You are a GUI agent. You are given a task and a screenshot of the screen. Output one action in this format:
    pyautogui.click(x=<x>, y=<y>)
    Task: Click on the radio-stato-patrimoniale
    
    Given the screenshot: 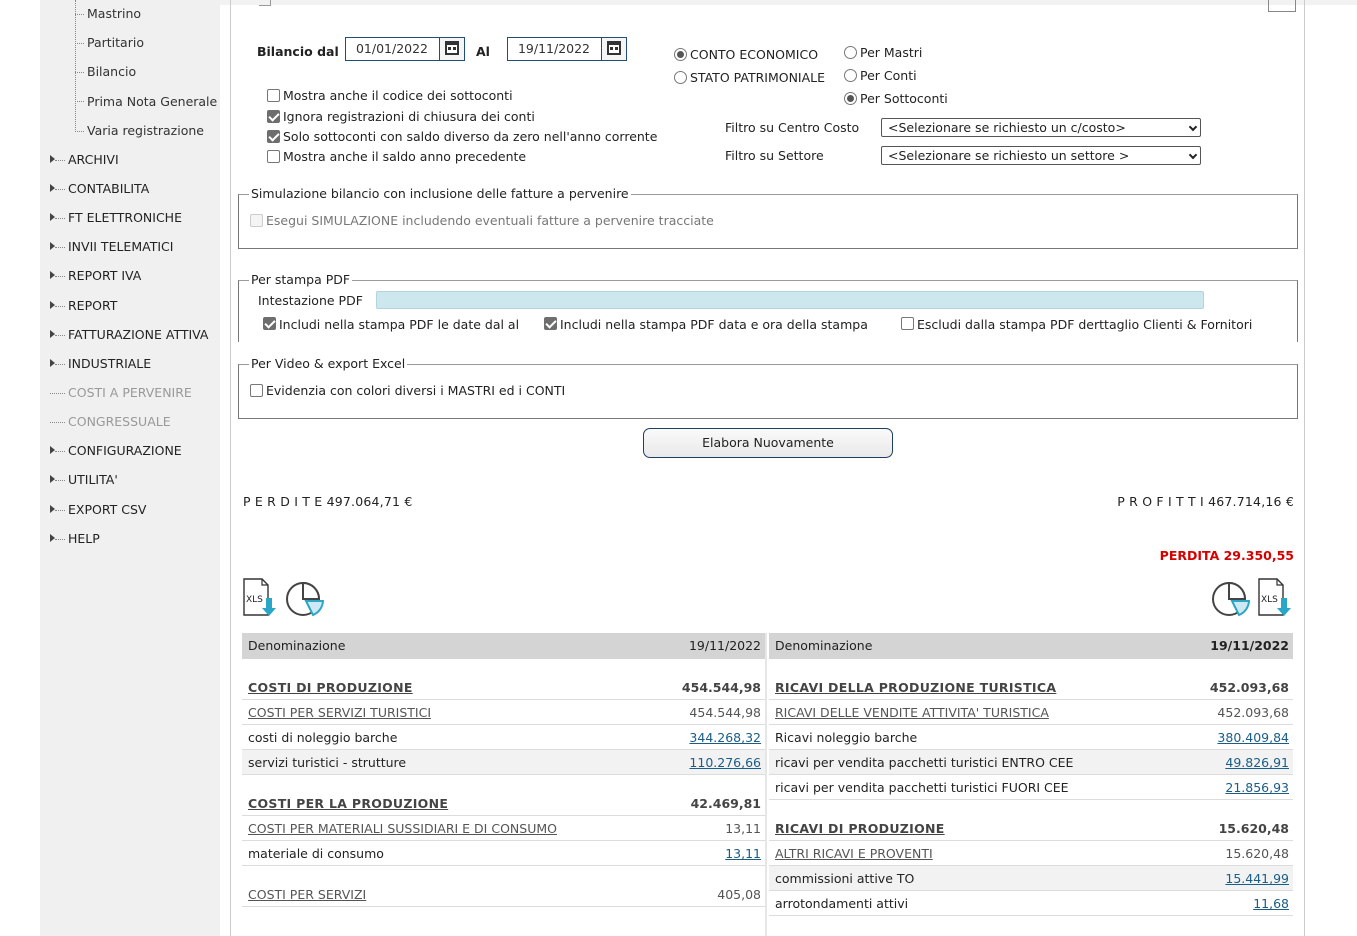 What is the action you would take?
    pyautogui.click(x=680, y=77)
    